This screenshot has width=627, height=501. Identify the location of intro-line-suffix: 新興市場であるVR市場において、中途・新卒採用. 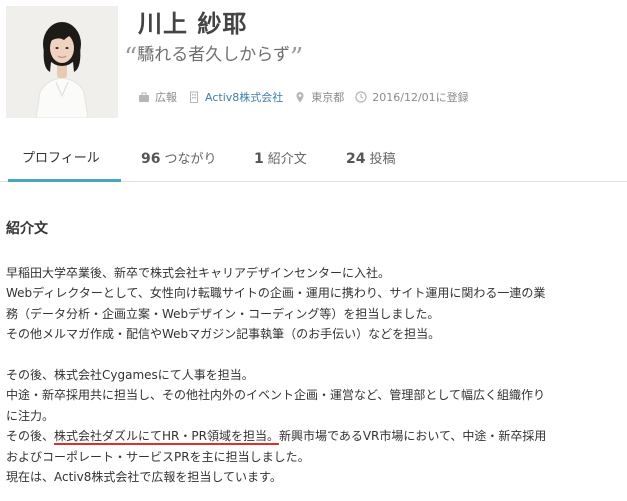
(412, 436).